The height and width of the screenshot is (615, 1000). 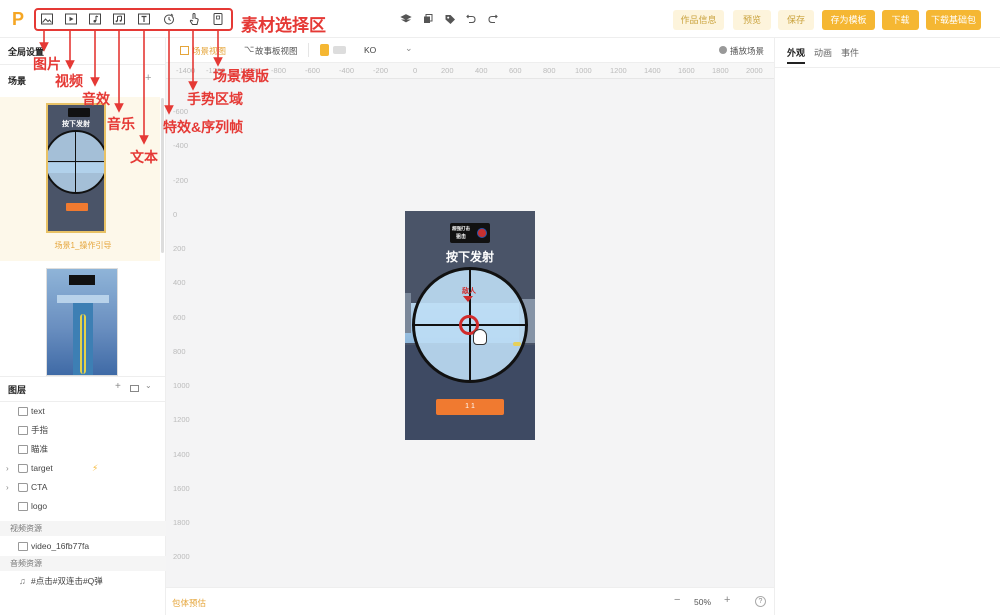 I want to click on text-icon, so click(x=144, y=19).